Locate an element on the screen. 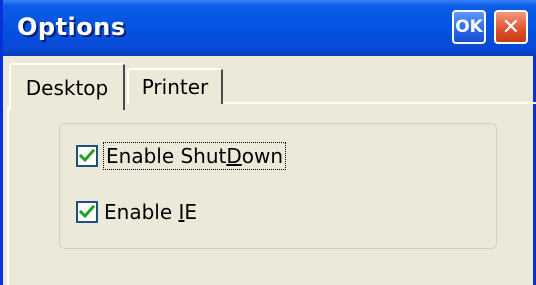 The height and width of the screenshot is (285, 536). enable-ie-label: Enable IE is located at coordinates (150, 212).